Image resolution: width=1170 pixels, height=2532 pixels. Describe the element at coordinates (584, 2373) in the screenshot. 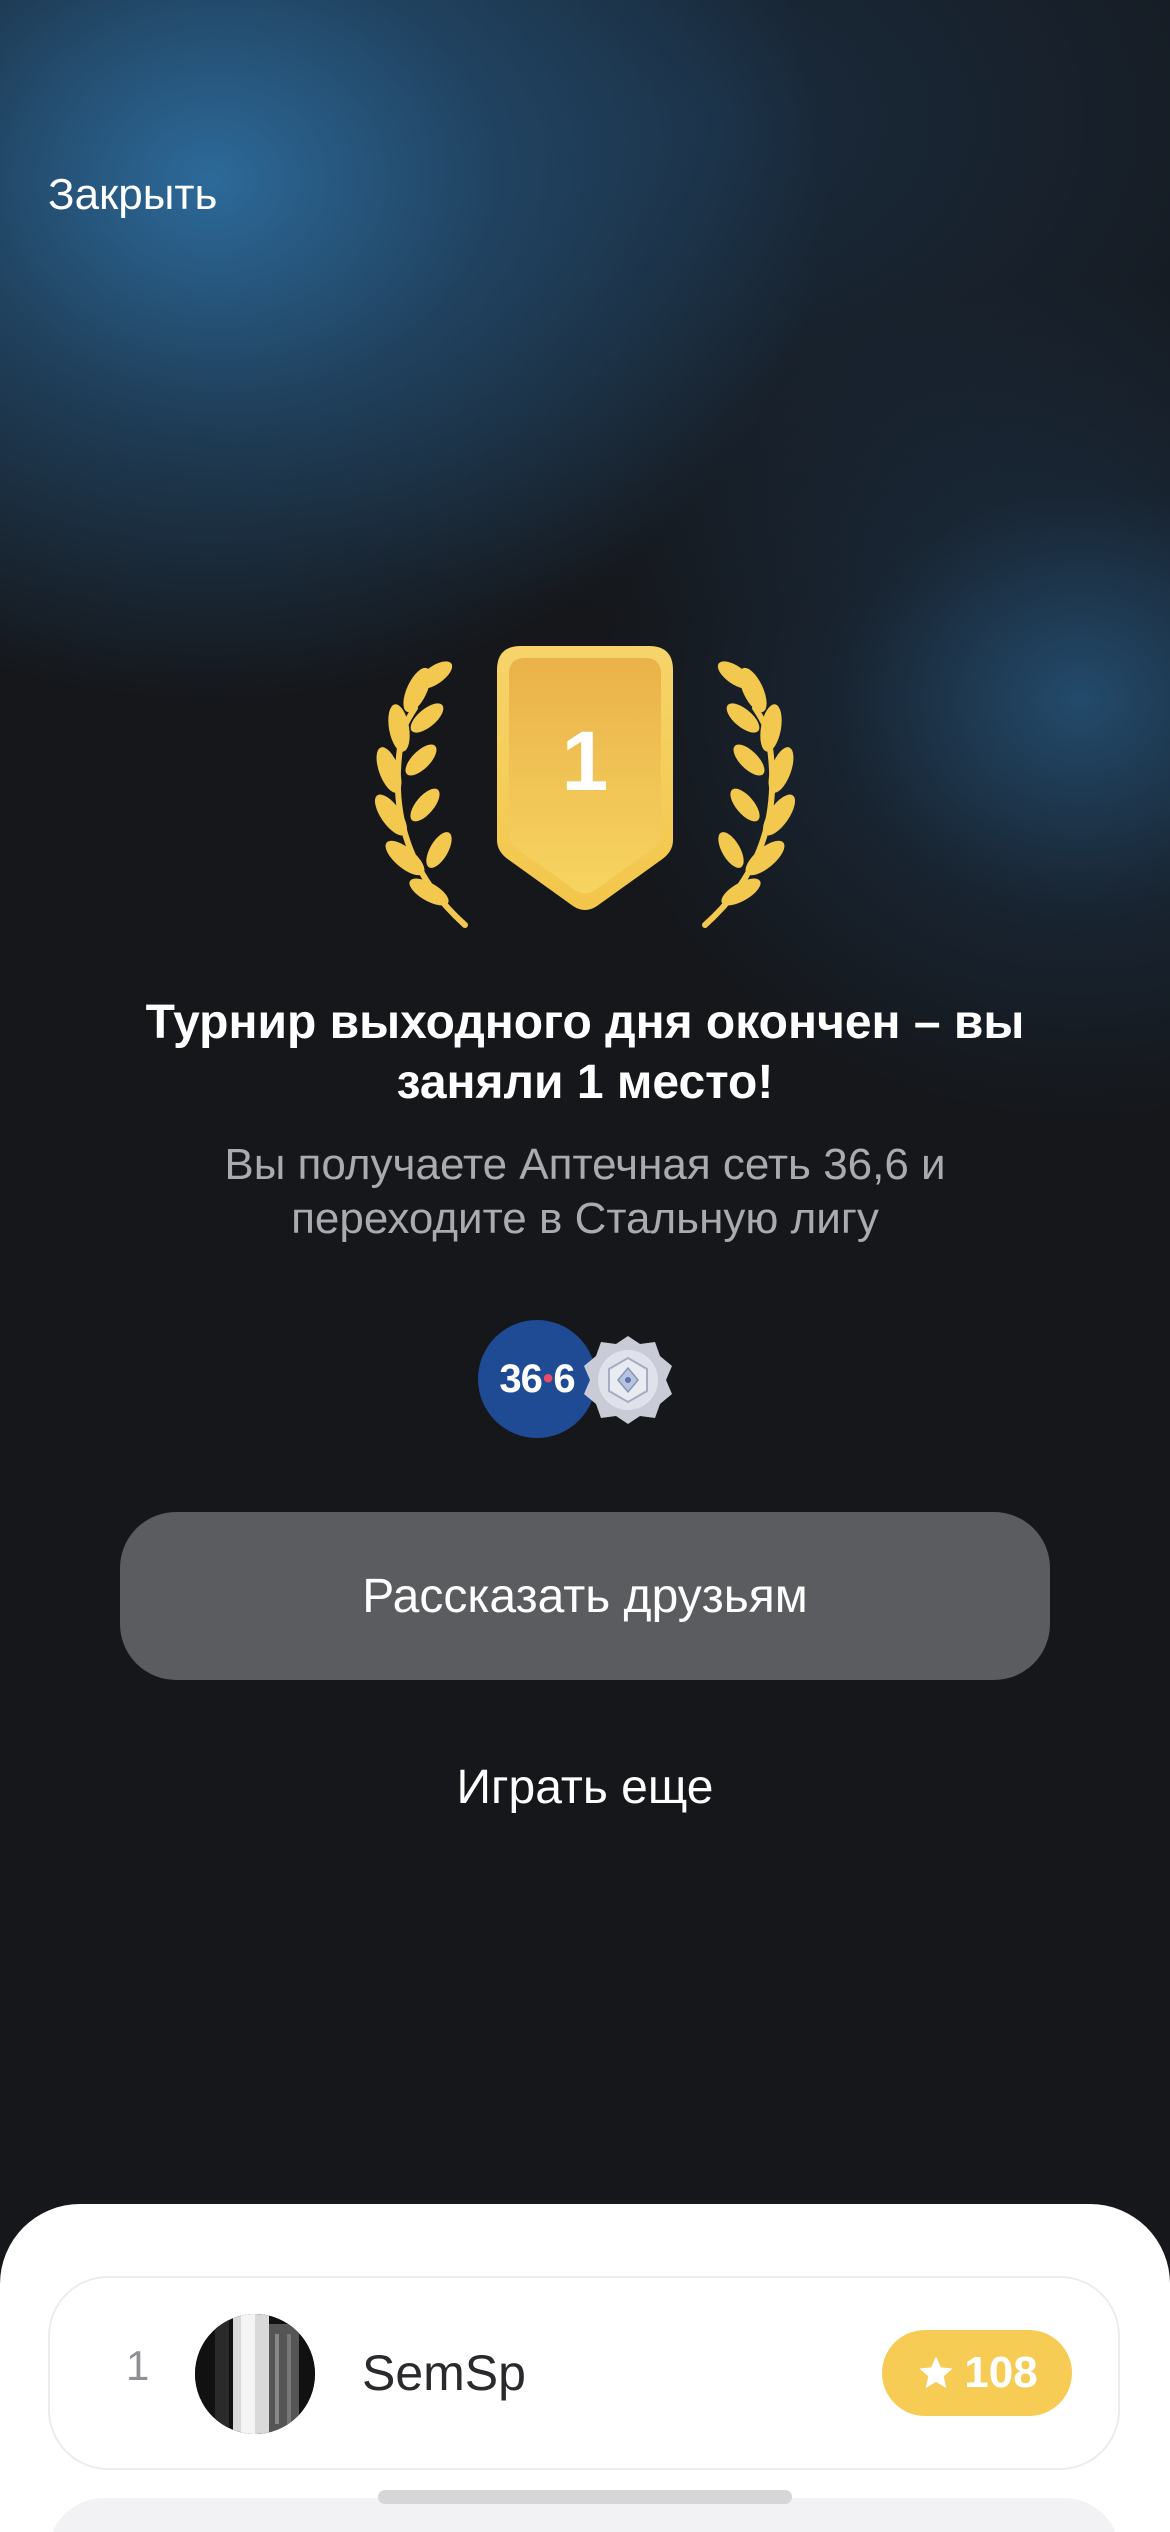

I see `leaderboard-row: 1 SemSp 108` at that location.